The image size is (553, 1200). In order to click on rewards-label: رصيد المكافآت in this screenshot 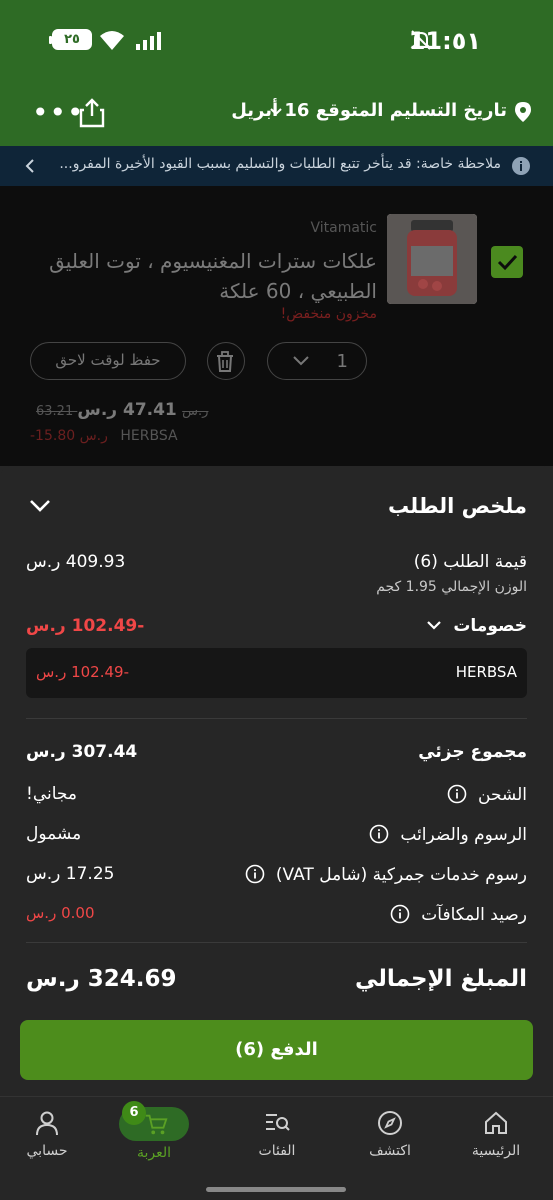, I will do `click(458, 914)`.